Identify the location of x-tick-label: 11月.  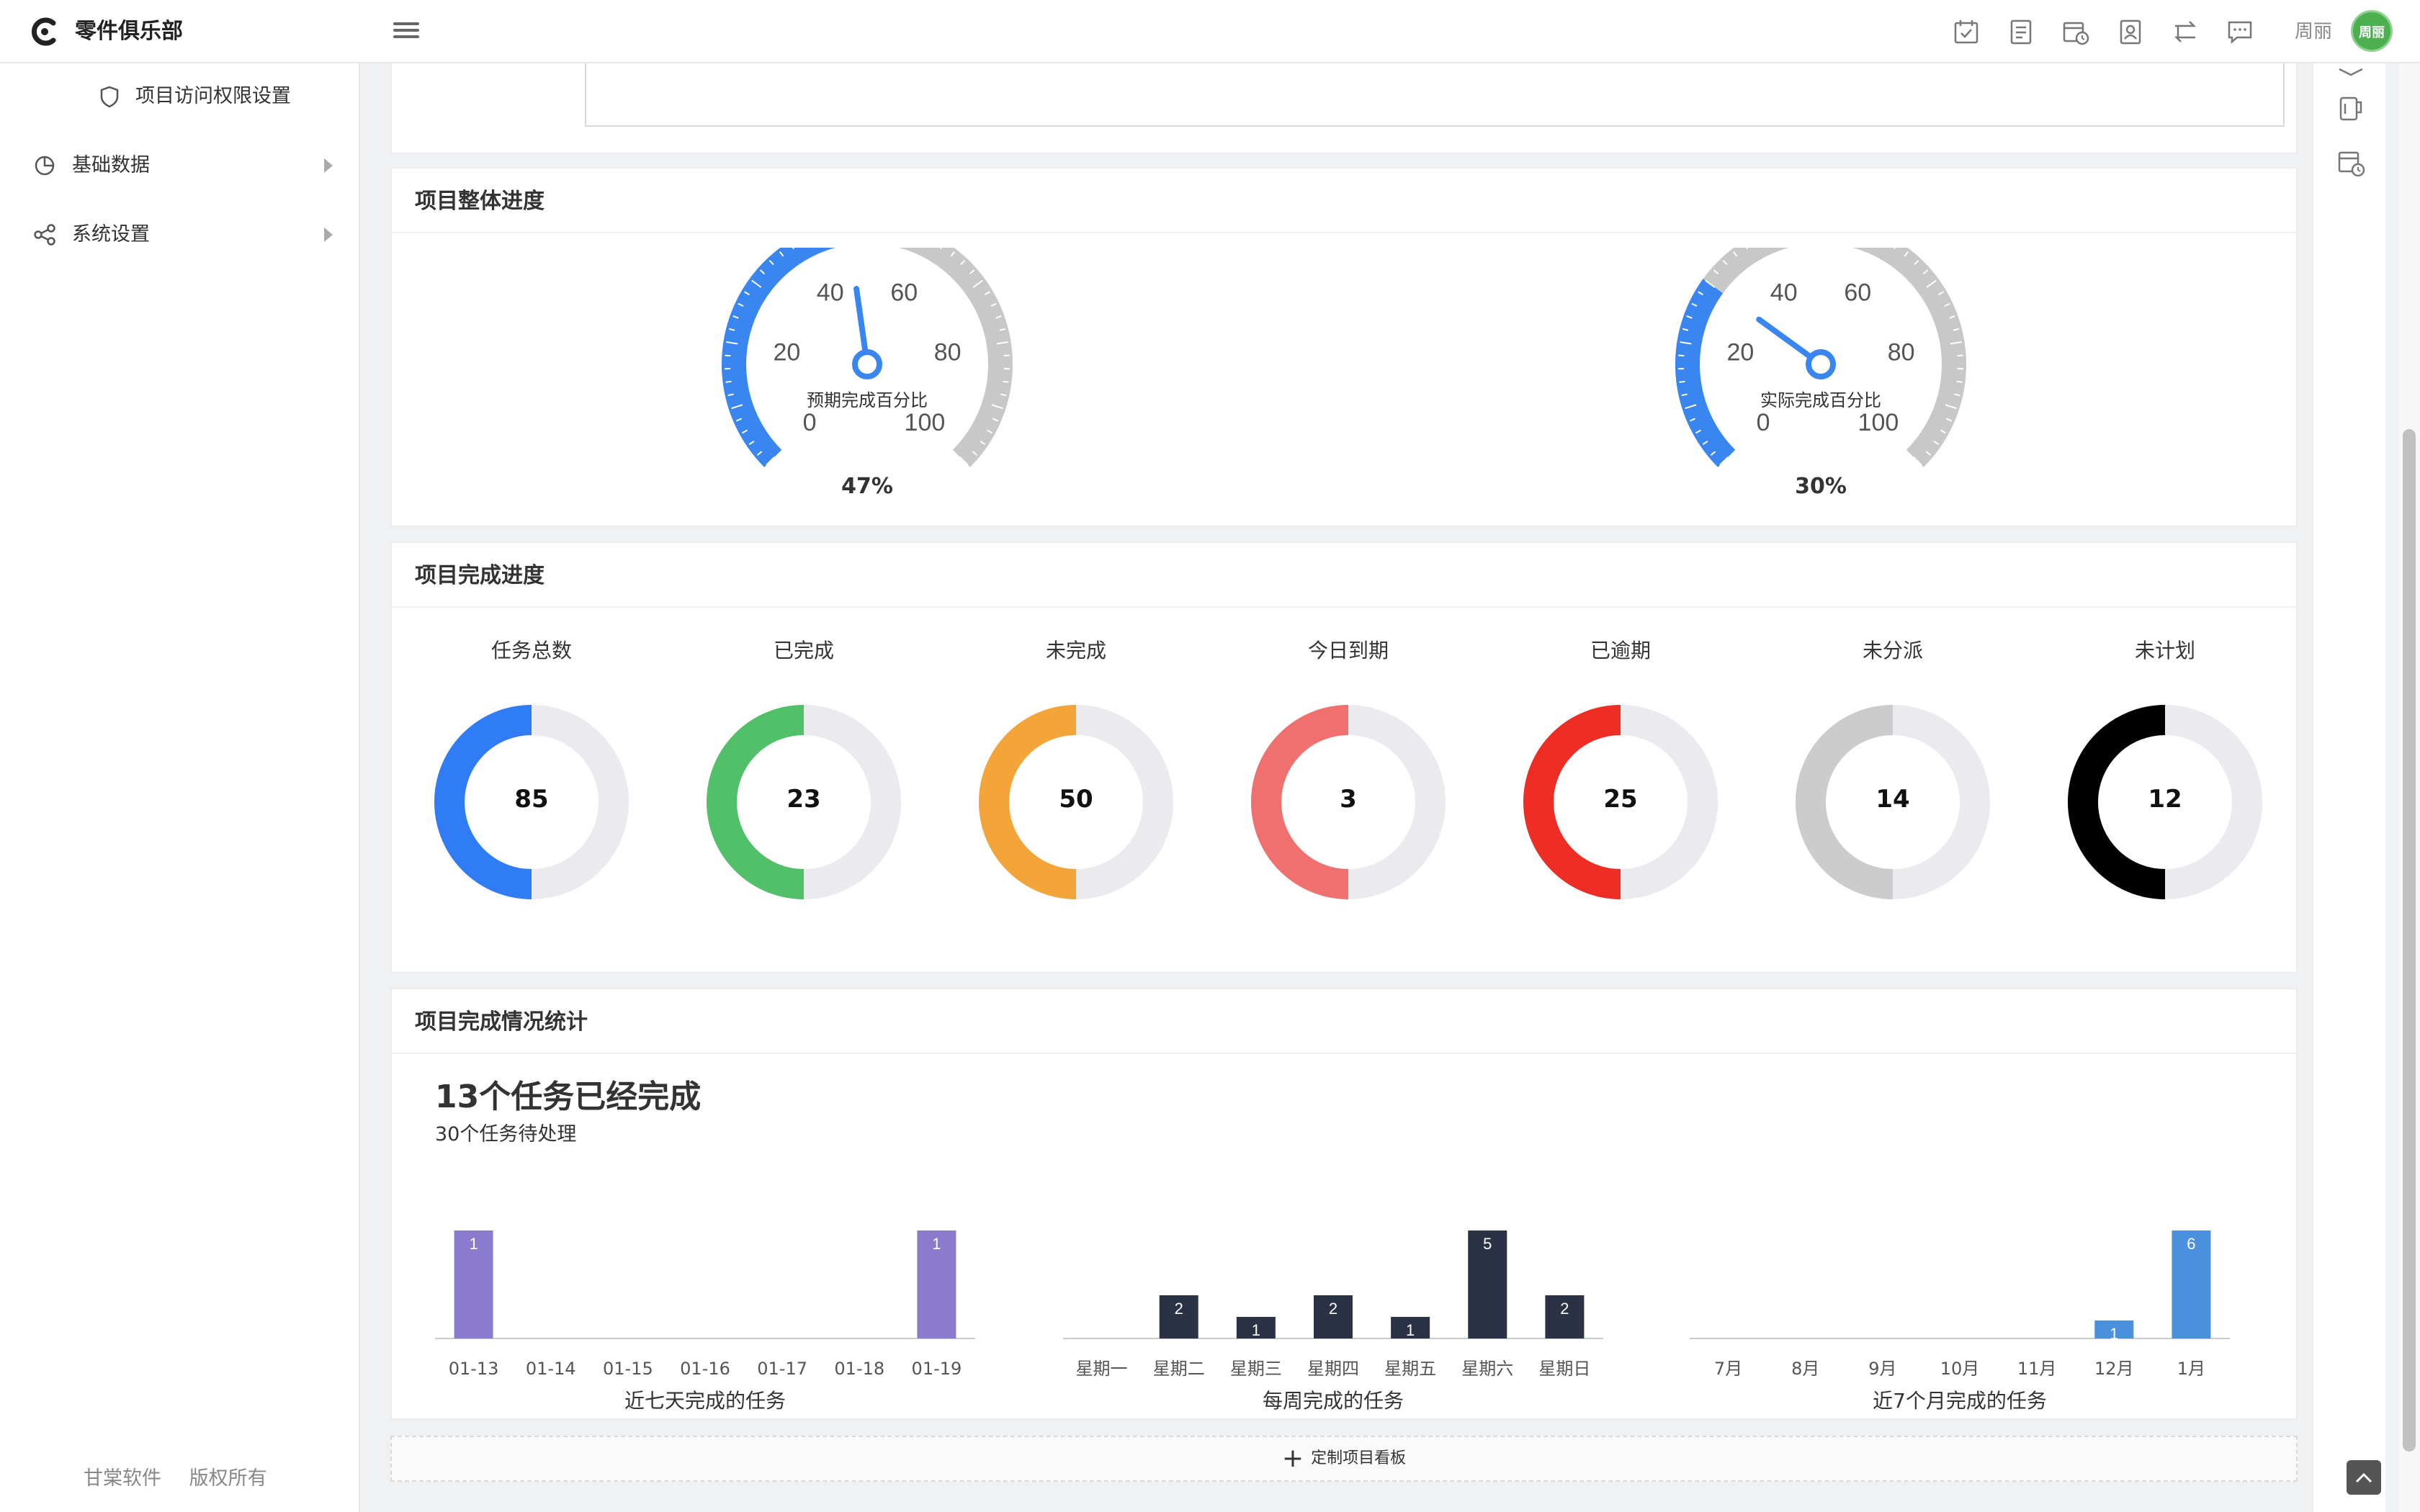
(2037, 1369).